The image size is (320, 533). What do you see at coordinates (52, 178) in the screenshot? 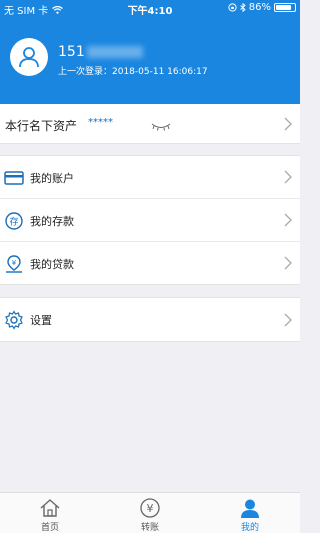
I see `menu-label-accounts: 我的账户` at bounding box center [52, 178].